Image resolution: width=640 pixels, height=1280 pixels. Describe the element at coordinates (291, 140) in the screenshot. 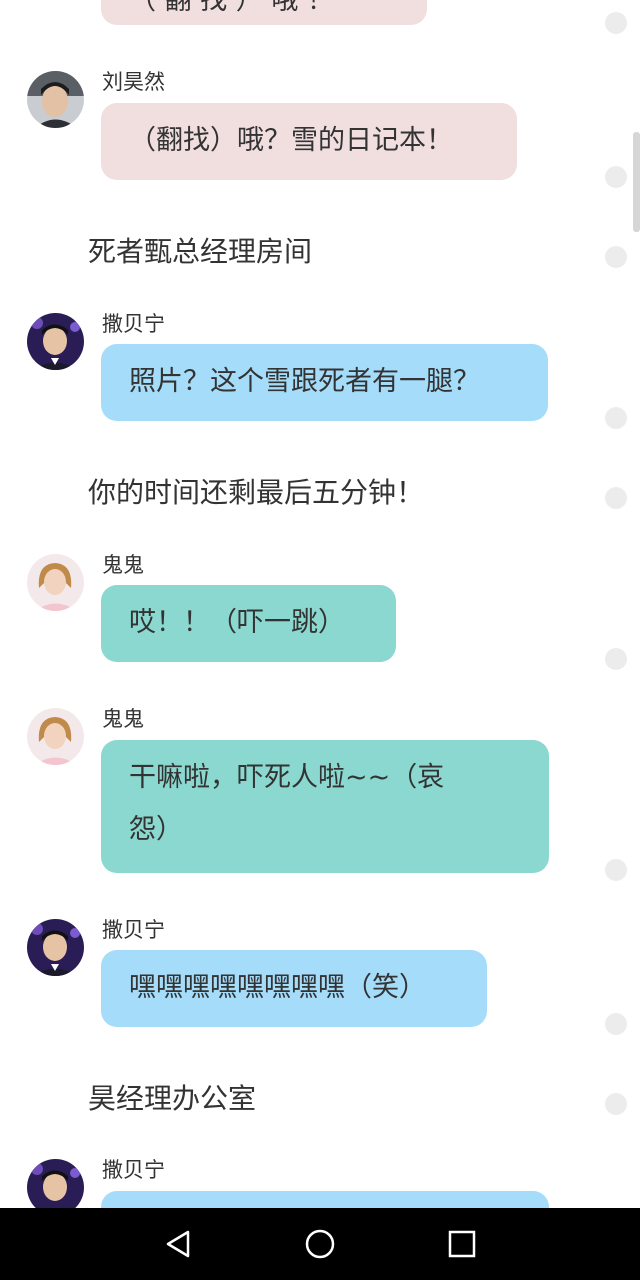

I see `message-text: （翻找）哦？雪的日记本！` at that location.